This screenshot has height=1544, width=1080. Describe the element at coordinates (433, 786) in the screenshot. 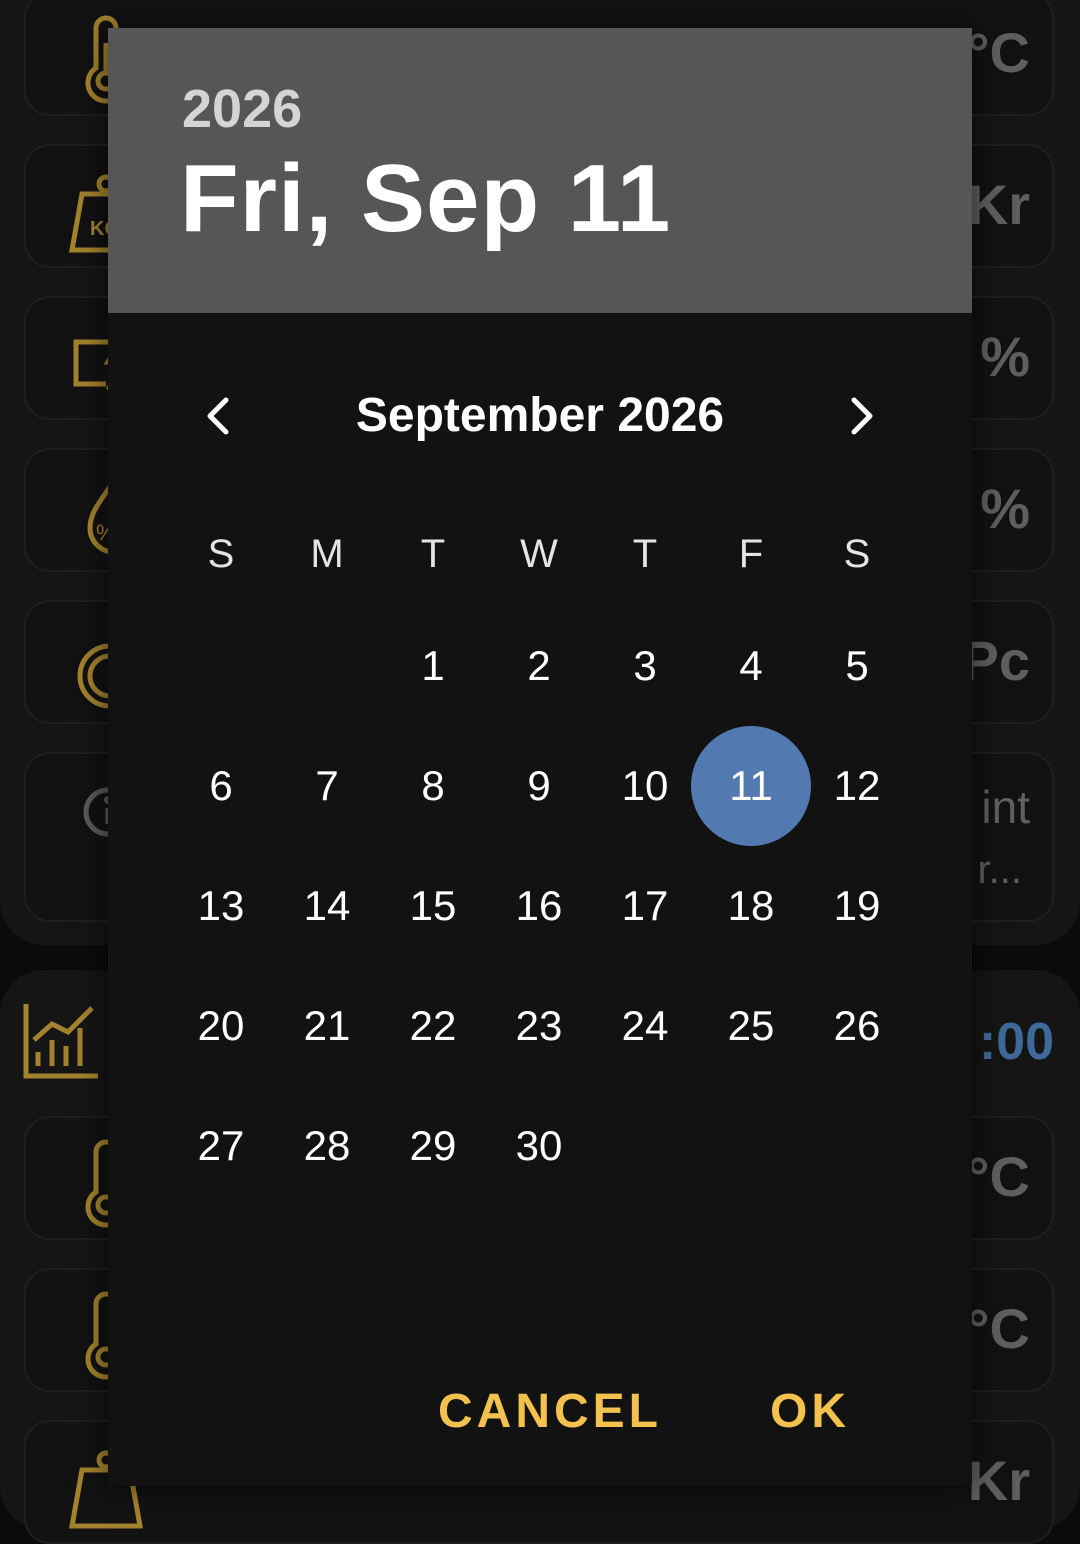

I see `calendar-day: 8` at that location.